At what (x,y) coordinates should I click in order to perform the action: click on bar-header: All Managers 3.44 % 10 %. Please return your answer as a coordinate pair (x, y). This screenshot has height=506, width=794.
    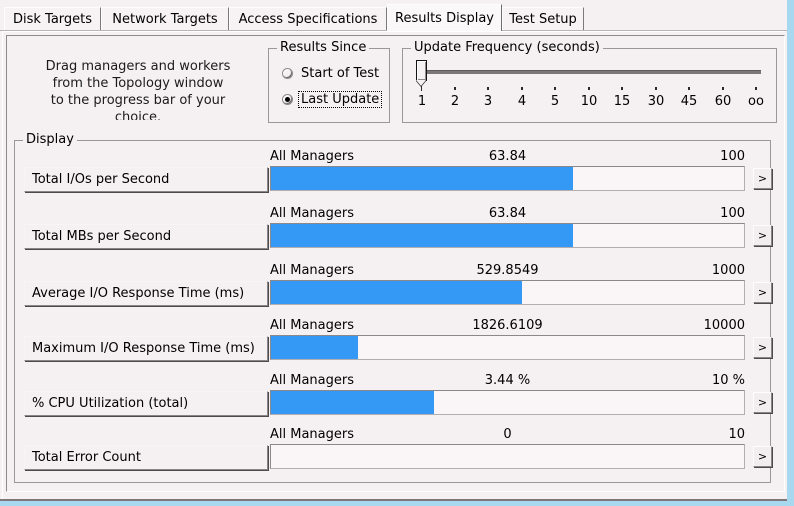
    Looking at the image, I should click on (507, 381).